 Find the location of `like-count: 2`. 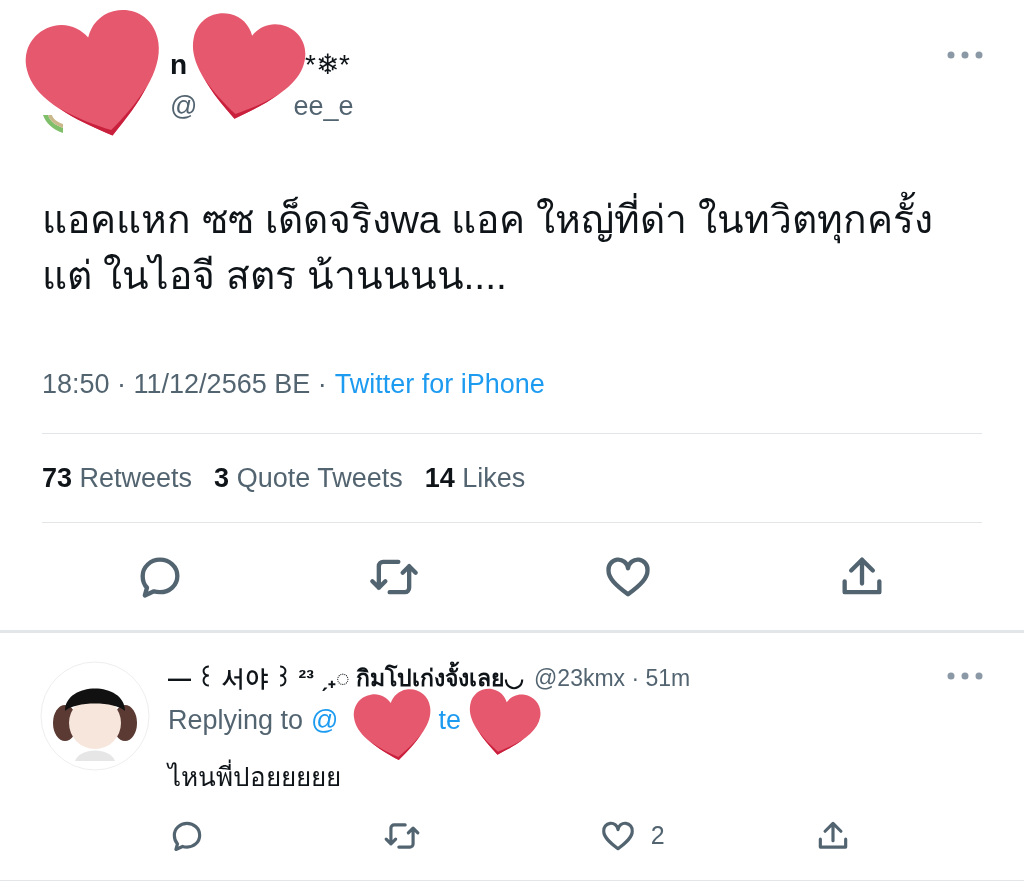

like-count: 2 is located at coordinates (657, 836).